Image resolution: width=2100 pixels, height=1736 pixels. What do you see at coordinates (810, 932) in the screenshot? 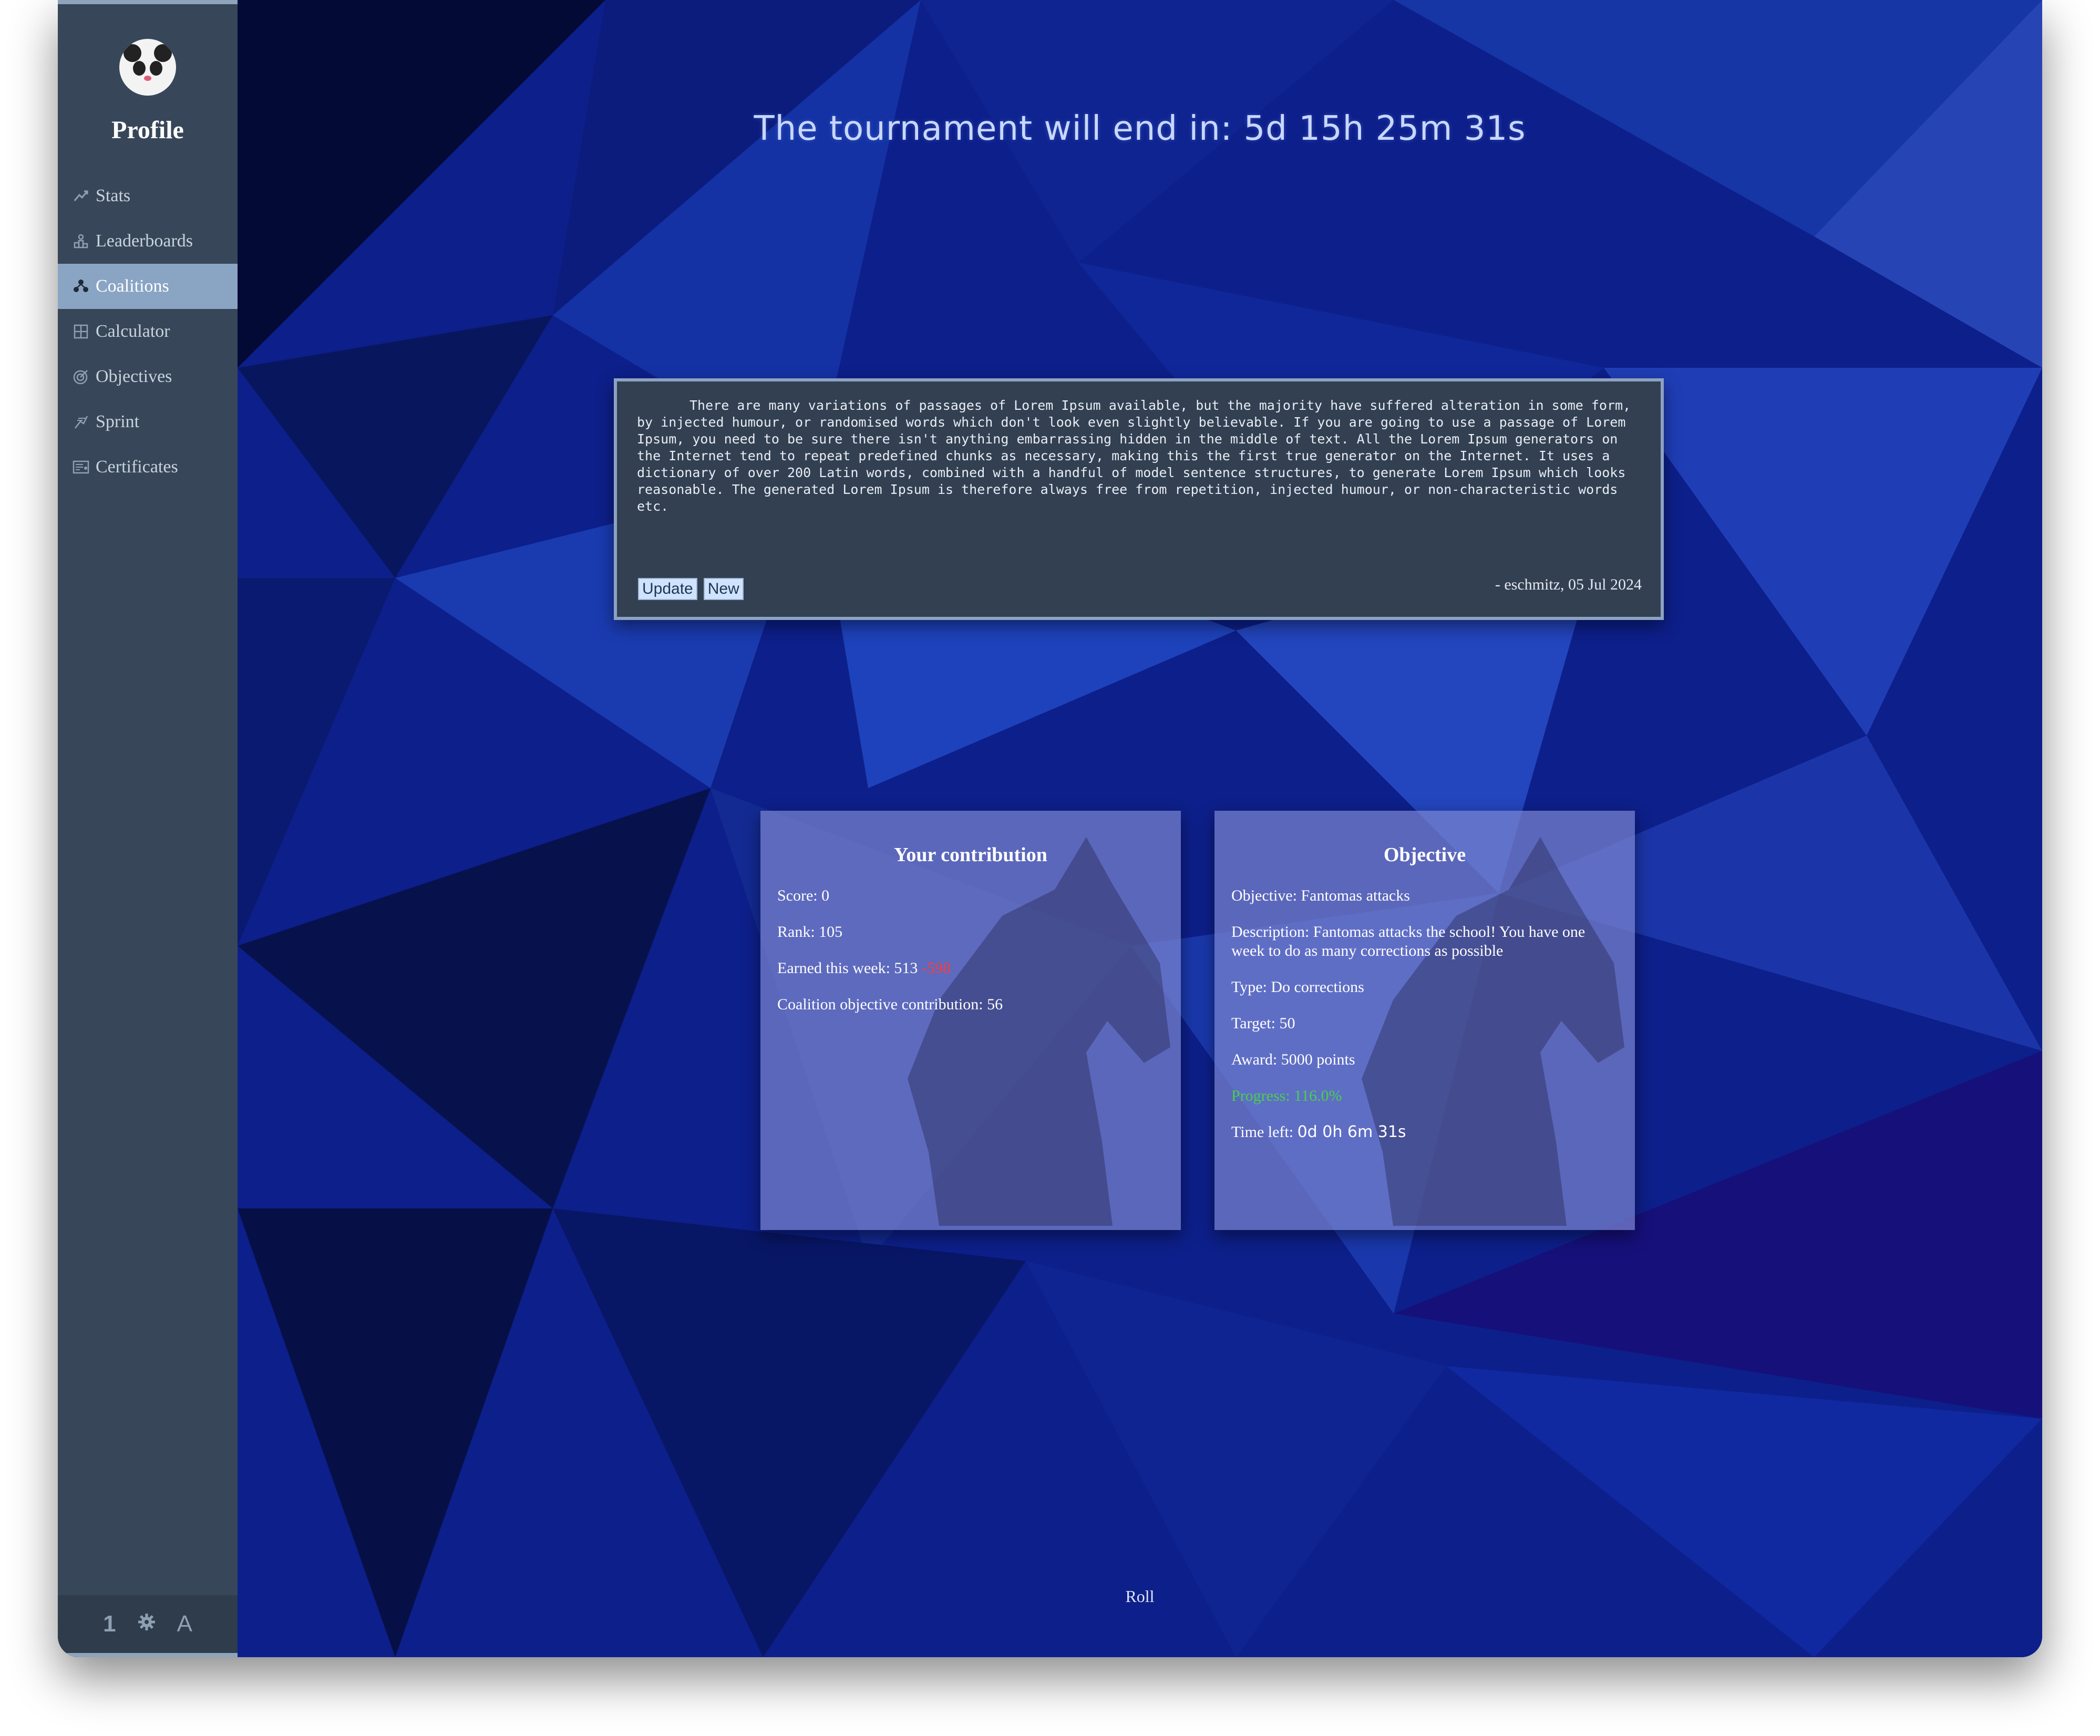
I see `rank-value: Rank: 105` at bounding box center [810, 932].